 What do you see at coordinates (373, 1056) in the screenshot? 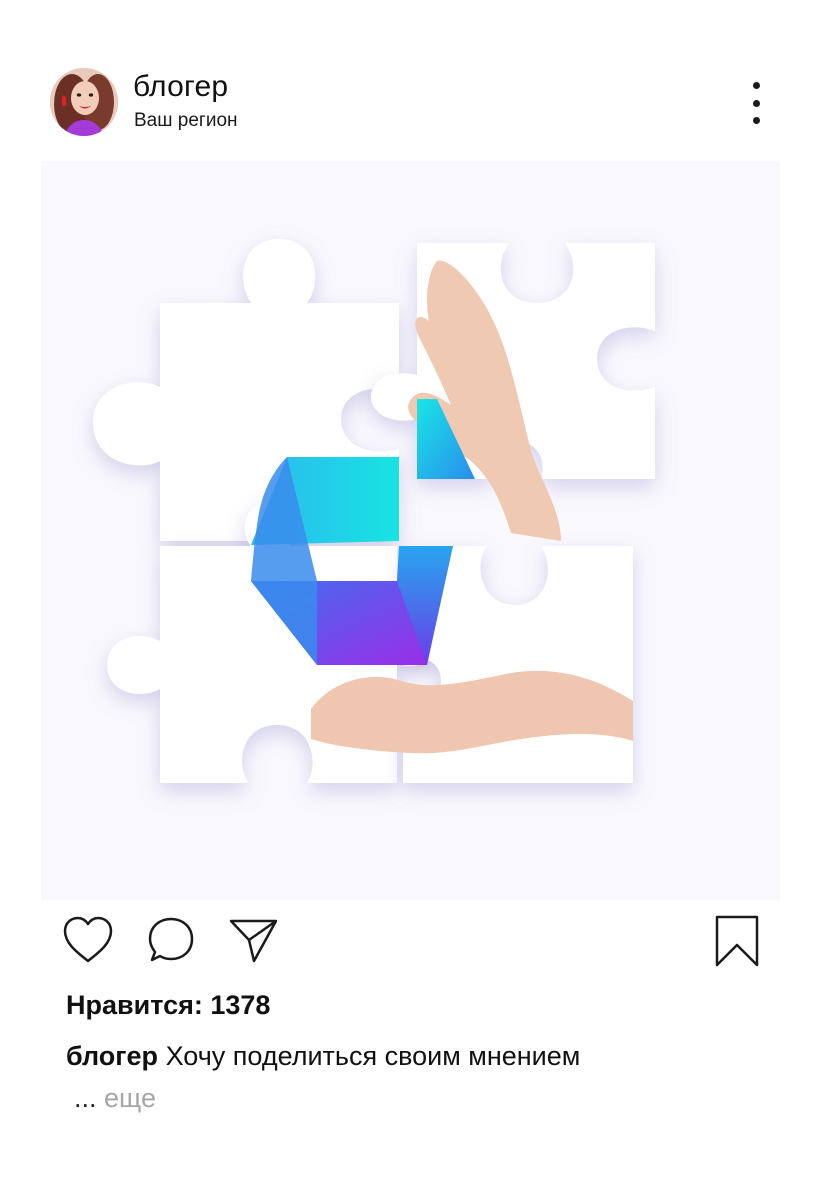
I see `caption-text: Хочу поделиться своим мнением` at bounding box center [373, 1056].